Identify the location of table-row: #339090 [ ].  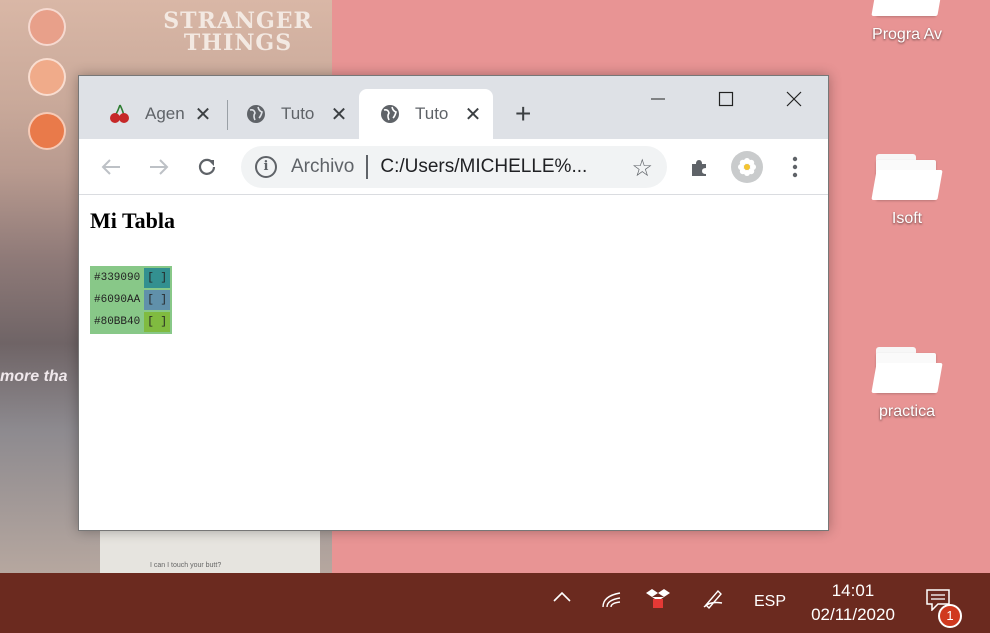
(131, 278).